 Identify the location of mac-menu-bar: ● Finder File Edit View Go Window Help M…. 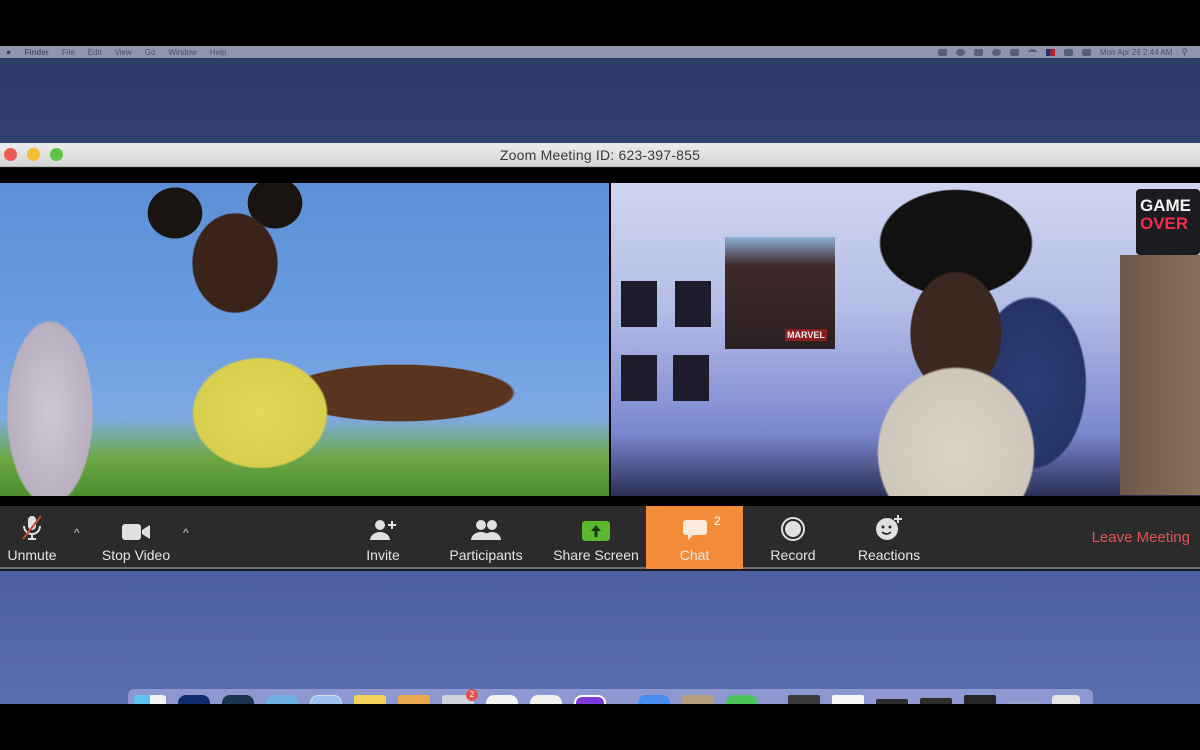
(600, 52).